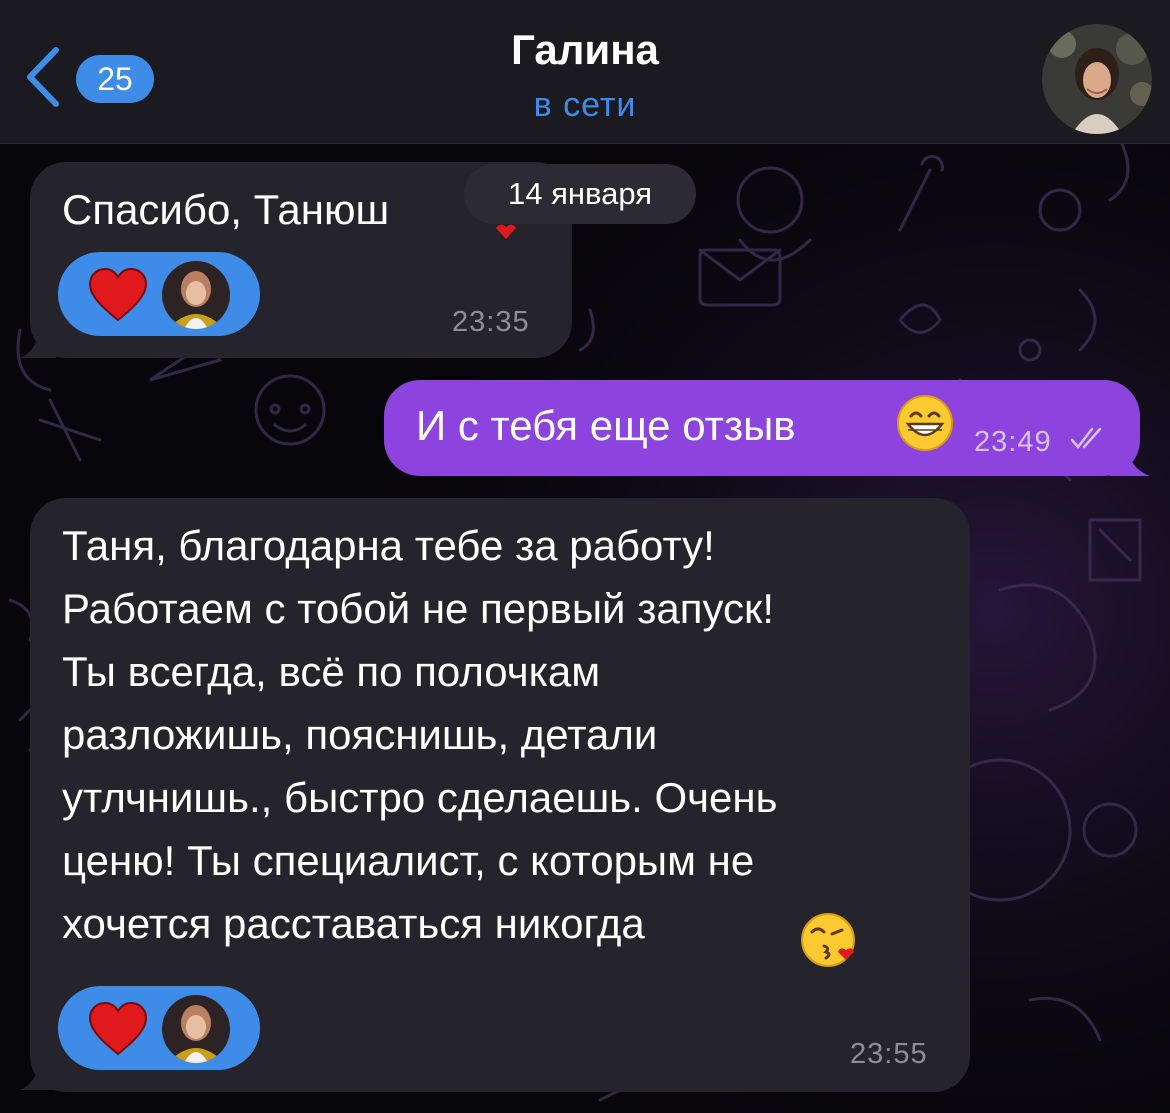  Describe the element at coordinates (828, 940) in the screenshot. I see `face-blowing-kiss-emoji-icon` at that location.